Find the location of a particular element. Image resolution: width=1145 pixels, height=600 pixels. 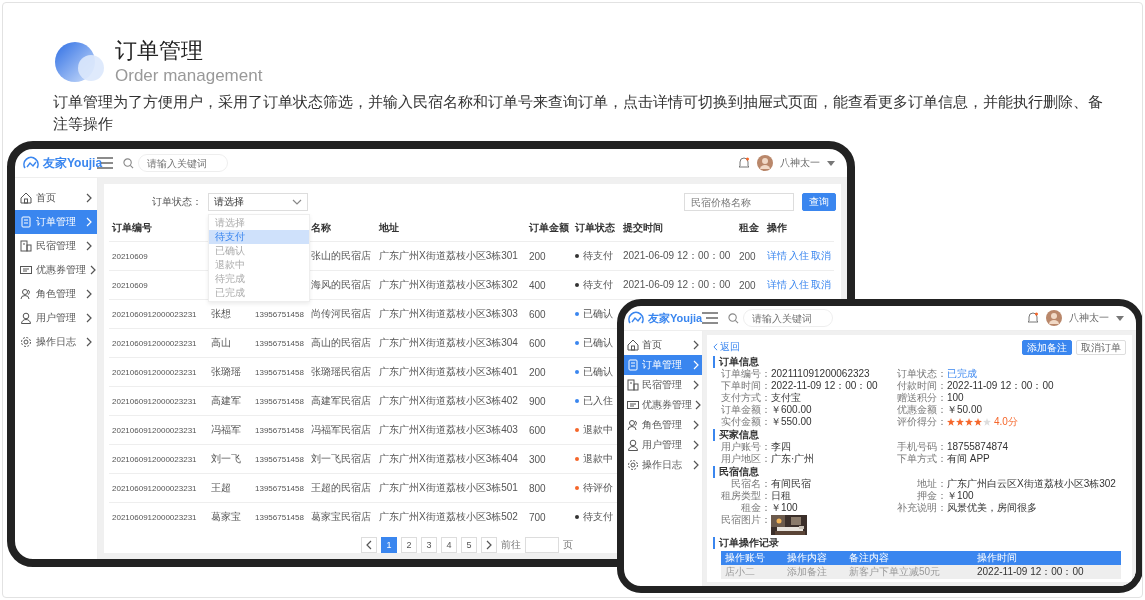

next-page-button is located at coordinates (489, 545).